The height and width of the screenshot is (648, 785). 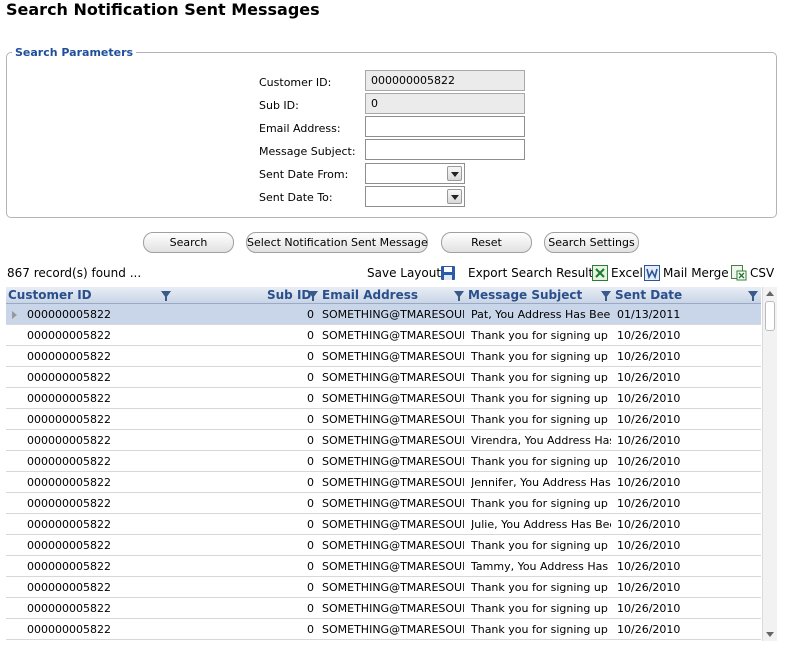 What do you see at coordinates (445, 126) in the screenshot?
I see `email-address-field` at bounding box center [445, 126].